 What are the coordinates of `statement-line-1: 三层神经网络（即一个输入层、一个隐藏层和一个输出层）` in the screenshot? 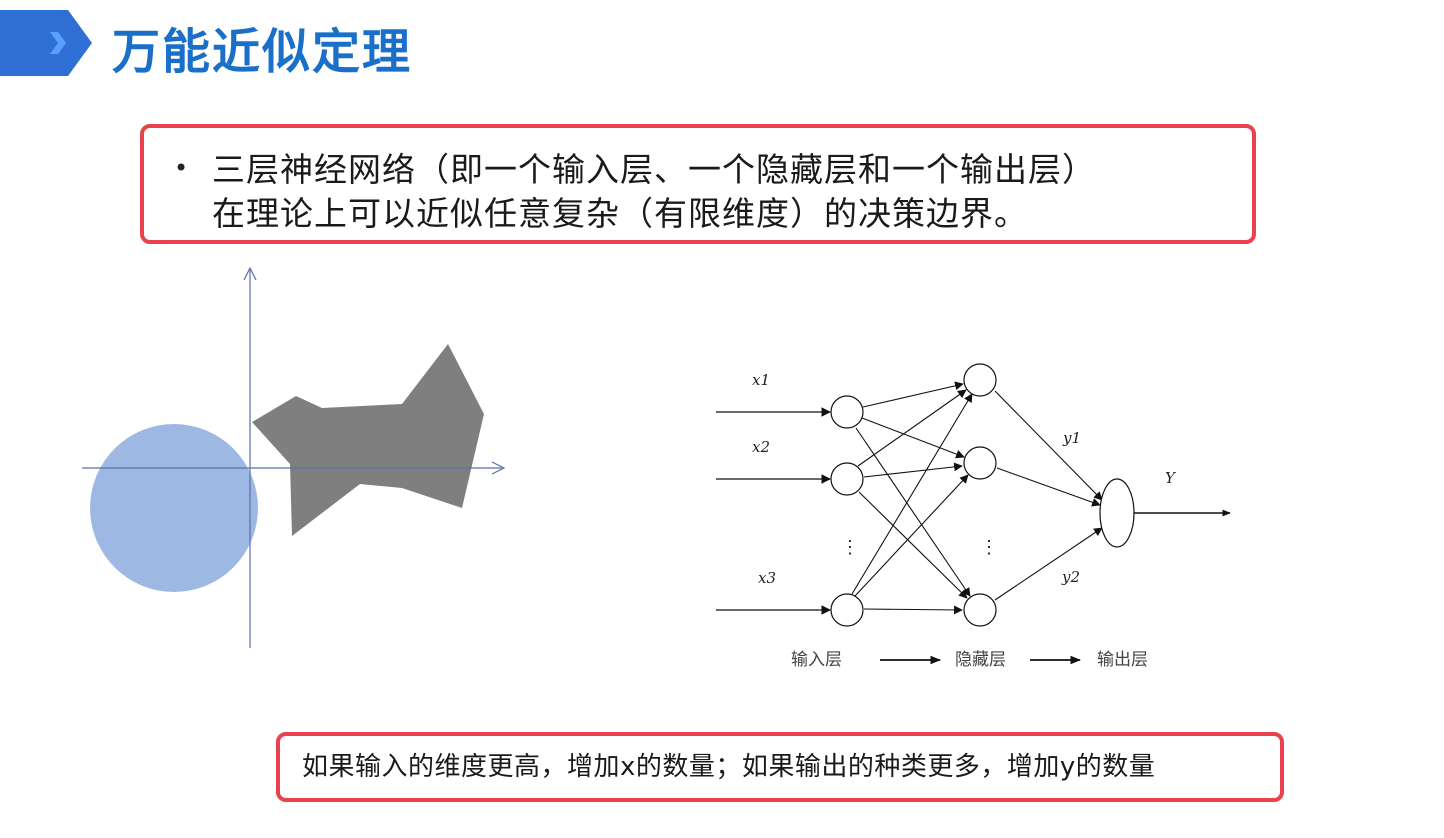 It's located at (654, 169).